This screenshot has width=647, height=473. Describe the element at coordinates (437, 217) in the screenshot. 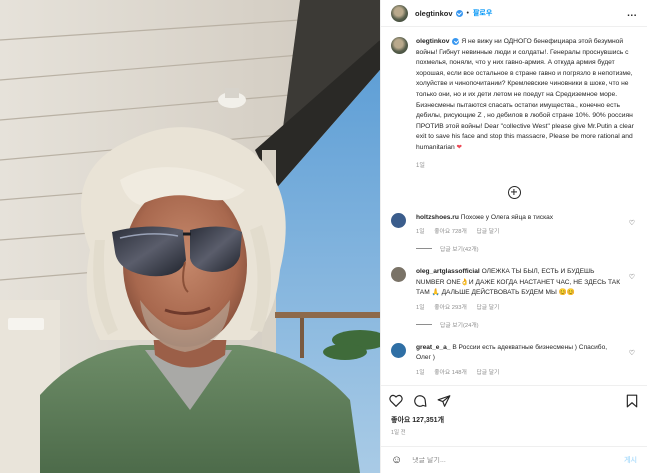

I see `comment-username: holtzshoes.ru` at that location.